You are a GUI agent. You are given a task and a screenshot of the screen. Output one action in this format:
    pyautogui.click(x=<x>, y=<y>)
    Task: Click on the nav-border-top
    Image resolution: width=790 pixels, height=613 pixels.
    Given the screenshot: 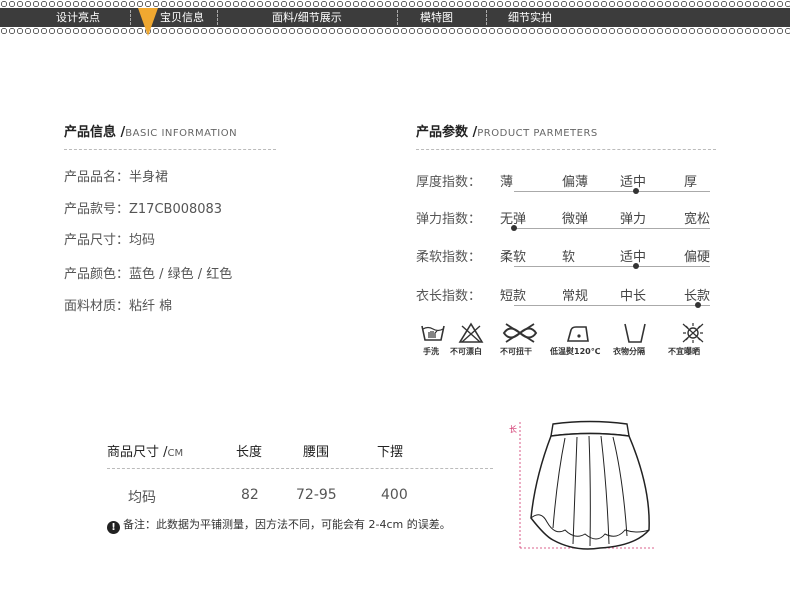 What is the action you would take?
    pyautogui.click(x=395, y=4)
    